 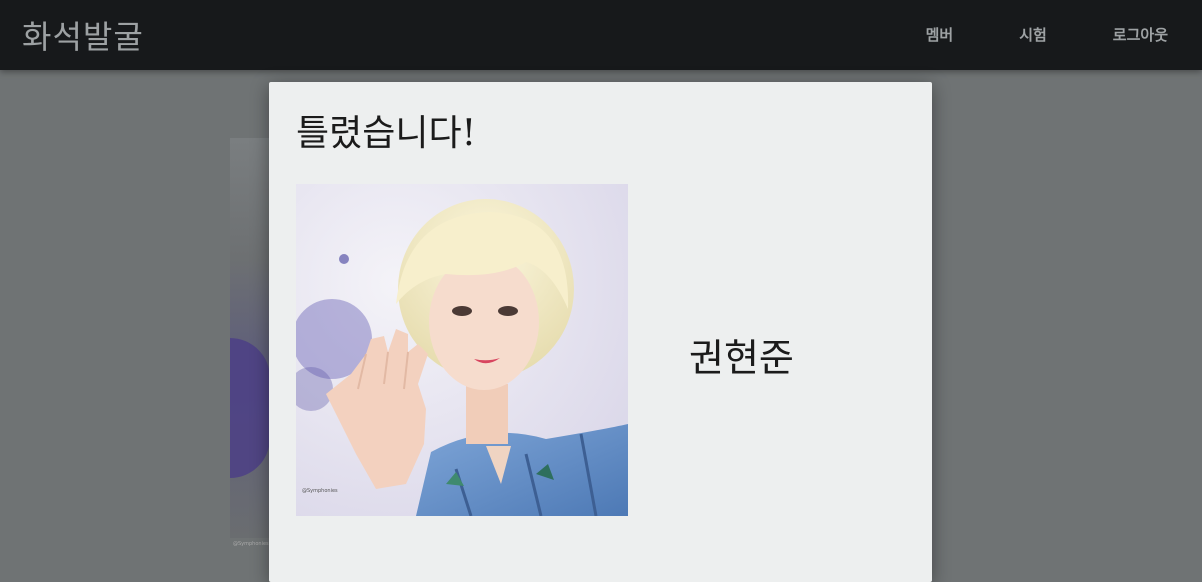 I want to click on brand-logo: 화석발굴, so click(x=83, y=35).